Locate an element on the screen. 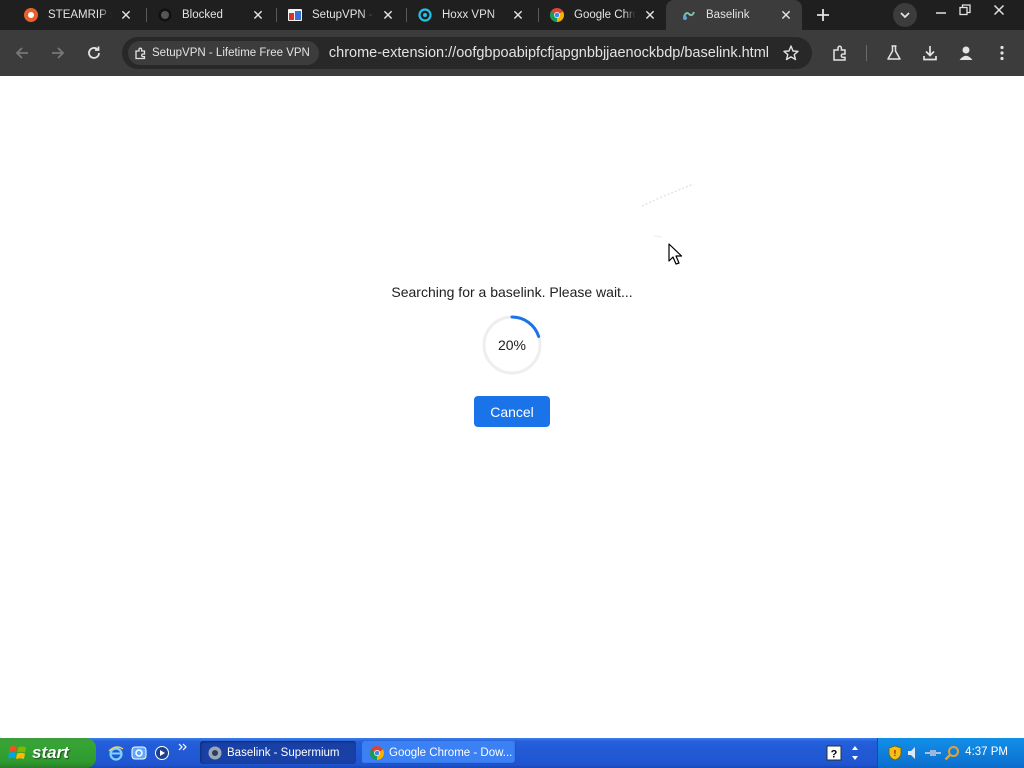 Image resolution: width=1024 pixels, height=768 pixels. steamrip-icon is located at coordinates (31, 15).